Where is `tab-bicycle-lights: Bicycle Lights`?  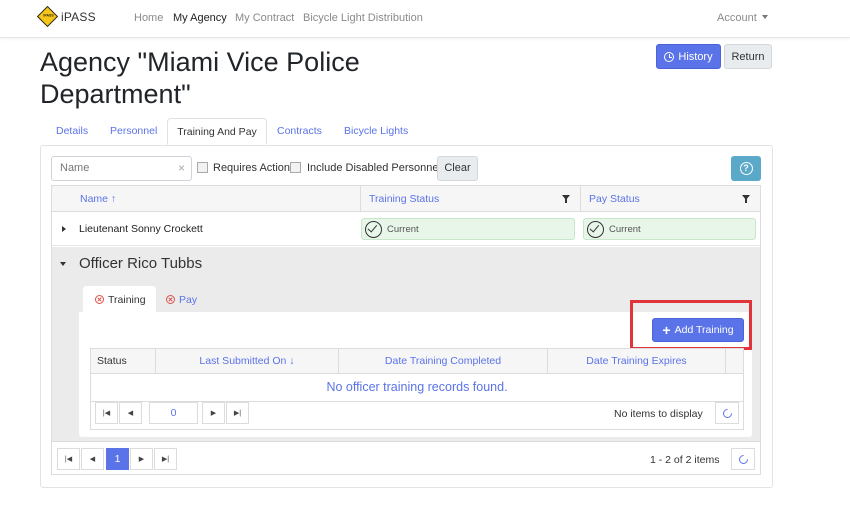 tab-bicycle-lights: Bicycle Lights is located at coordinates (376, 131).